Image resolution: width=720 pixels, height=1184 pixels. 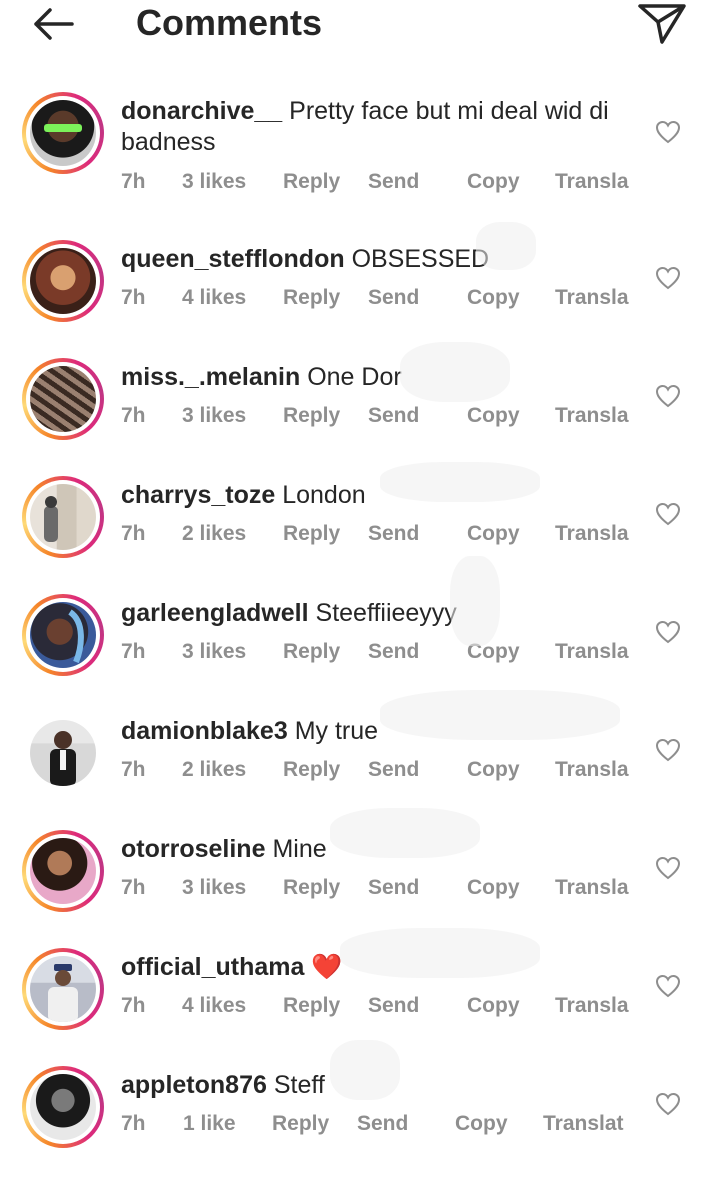 What do you see at coordinates (194, 1085) in the screenshot?
I see `comment-username: appleton876` at bounding box center [194, 1085].